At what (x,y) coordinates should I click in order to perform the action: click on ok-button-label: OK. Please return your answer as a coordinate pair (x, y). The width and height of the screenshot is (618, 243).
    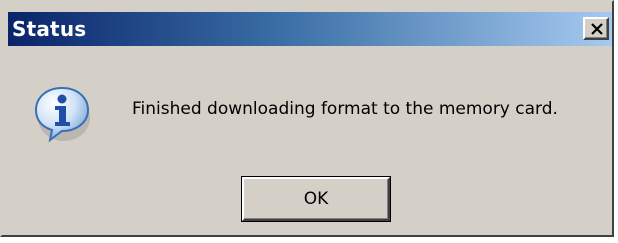
    Looking at the image, I should click on (316, 199).